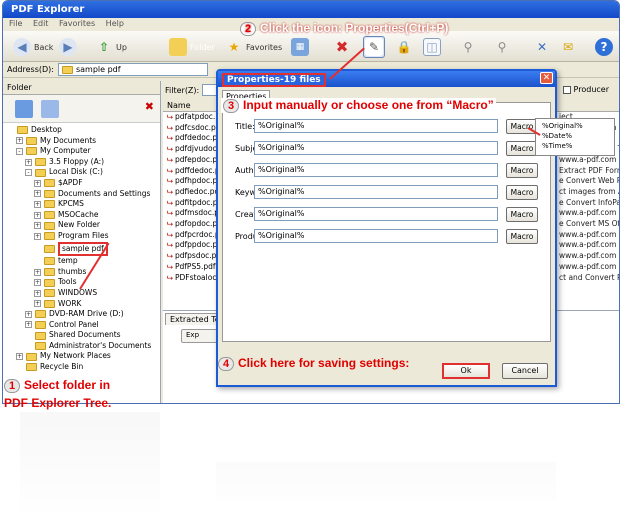 This screenshot has width=620, height=532. I want to click on tree-item: +3.5 Floppy (A:), so click(83, 162).